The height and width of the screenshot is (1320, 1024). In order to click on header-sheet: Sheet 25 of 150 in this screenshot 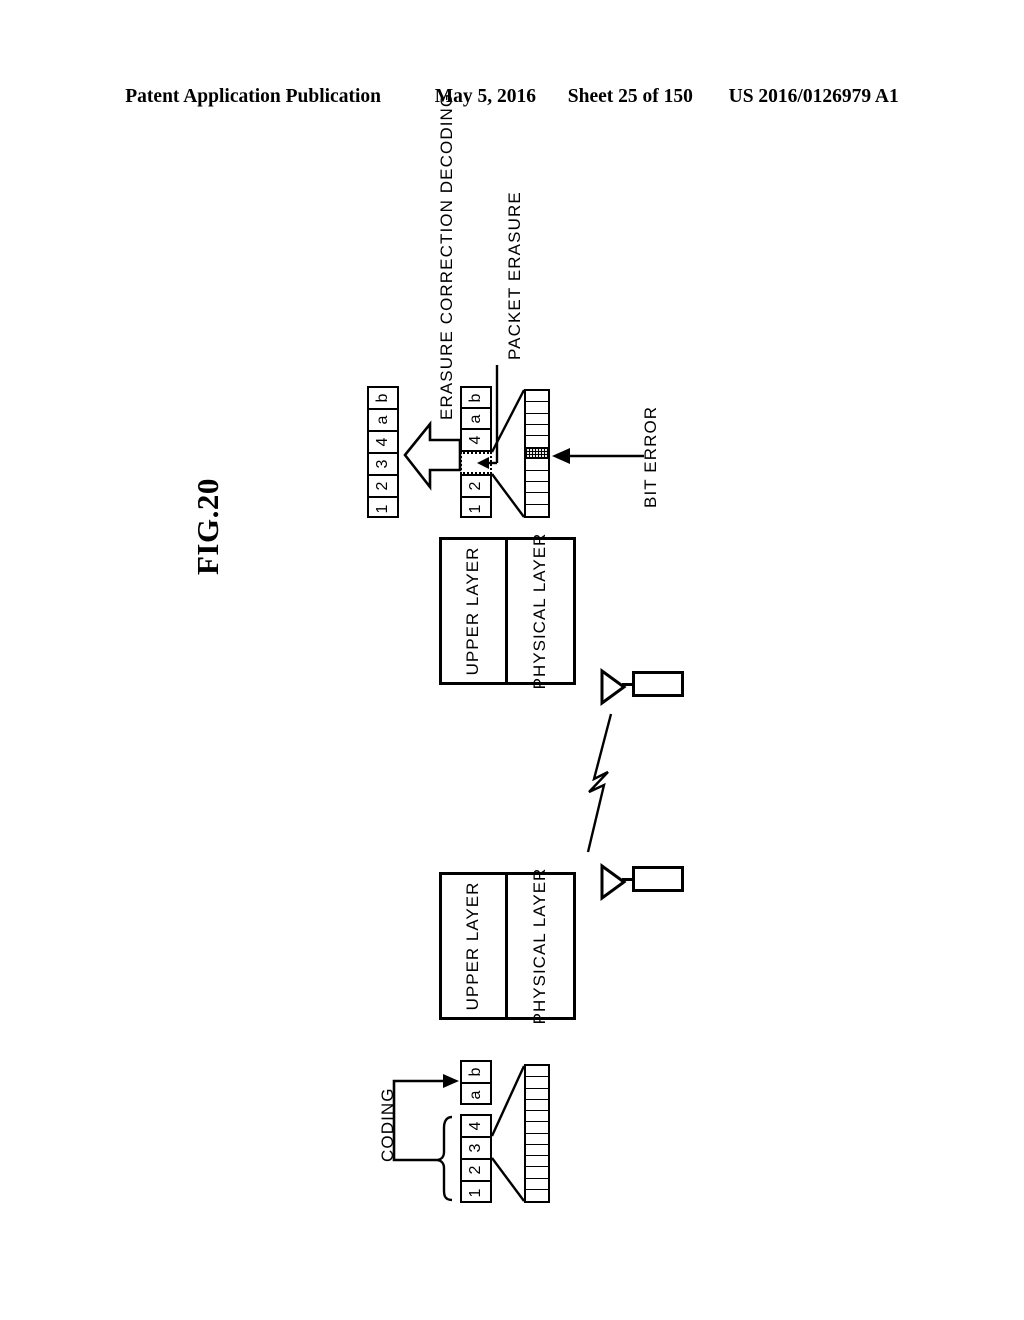, I will do `click(630, 96)`.